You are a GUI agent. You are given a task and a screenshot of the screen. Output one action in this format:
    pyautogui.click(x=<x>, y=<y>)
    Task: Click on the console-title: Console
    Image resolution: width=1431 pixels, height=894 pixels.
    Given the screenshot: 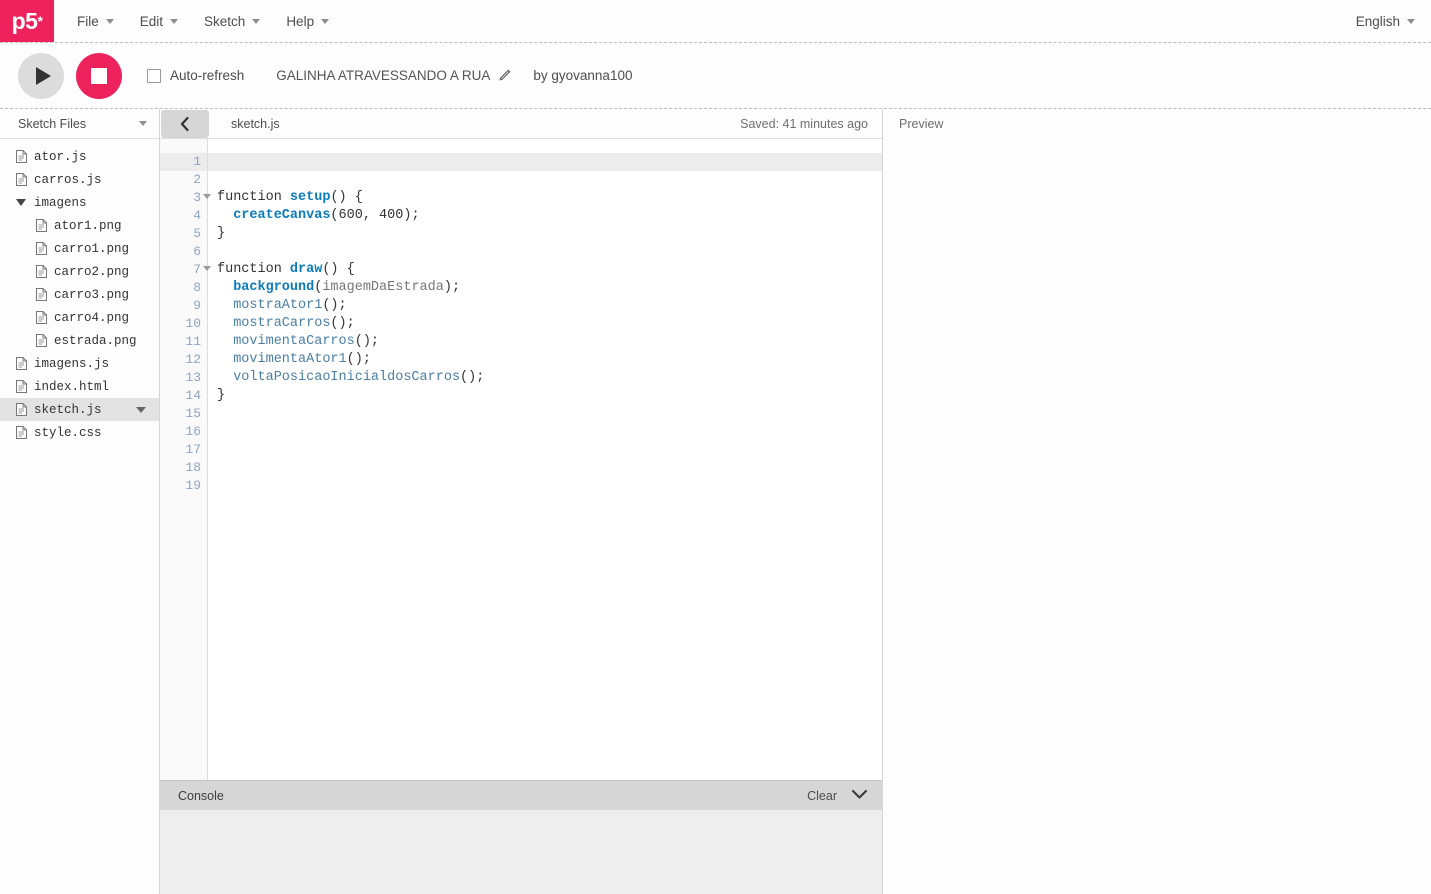 What is the action you would take?
    pyautogui.click(x=201, y=795)
    